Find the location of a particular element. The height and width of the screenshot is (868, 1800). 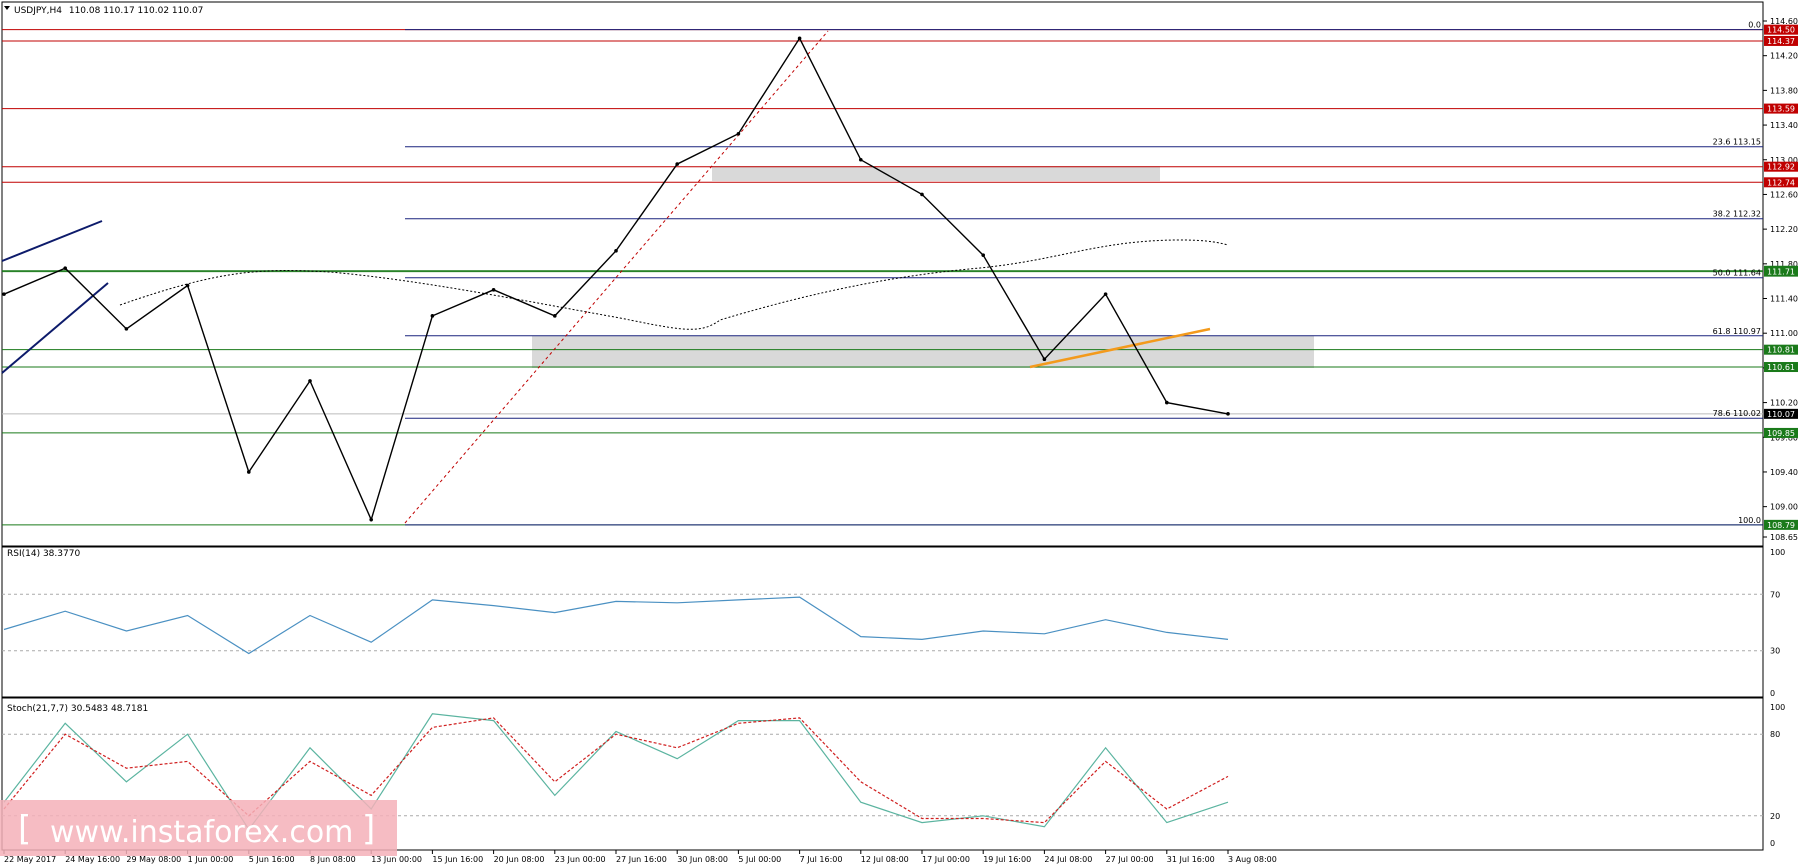

watermark-text: www.instaforex.com is located at coordinates (201, 832).